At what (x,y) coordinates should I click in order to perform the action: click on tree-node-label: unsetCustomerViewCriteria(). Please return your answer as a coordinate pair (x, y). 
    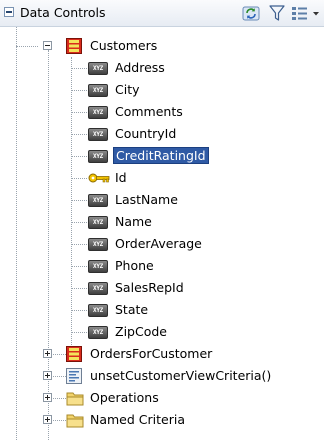
    Looking at the image, I should click on (181, 375).